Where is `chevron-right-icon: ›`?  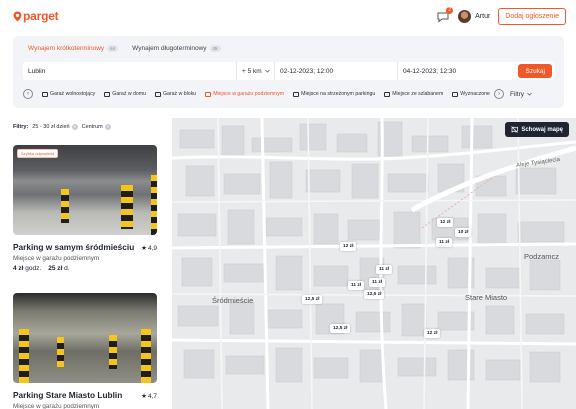 chevron-right-icon: › is located at coordinates (498, 94).